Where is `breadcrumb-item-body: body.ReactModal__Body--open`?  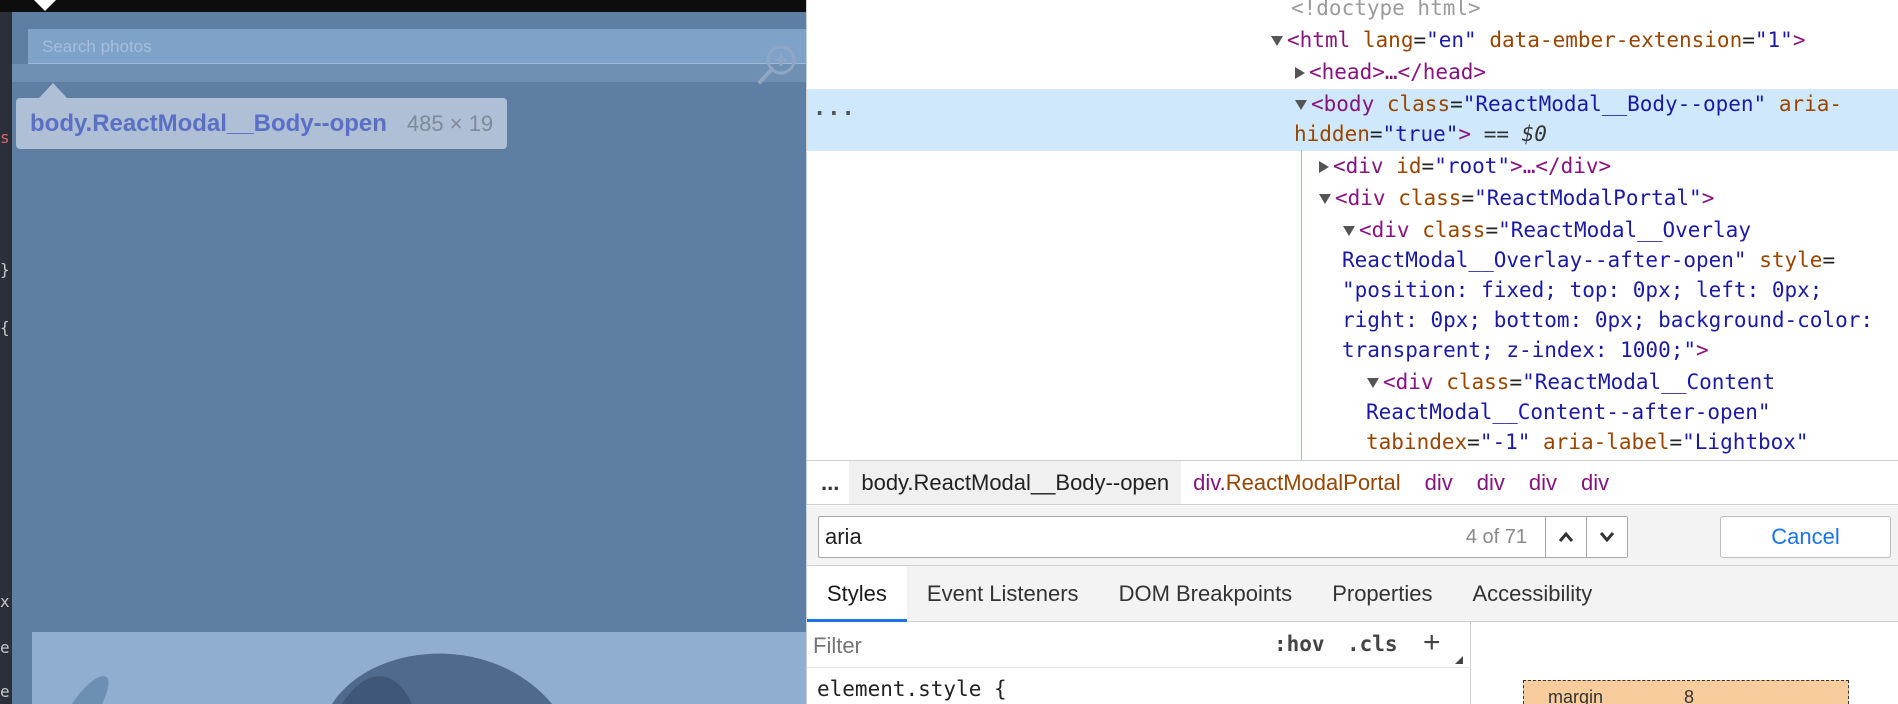
breadcrumb-item-body: body.ReactModal__Body--open is located at coordinates (1015, 482).